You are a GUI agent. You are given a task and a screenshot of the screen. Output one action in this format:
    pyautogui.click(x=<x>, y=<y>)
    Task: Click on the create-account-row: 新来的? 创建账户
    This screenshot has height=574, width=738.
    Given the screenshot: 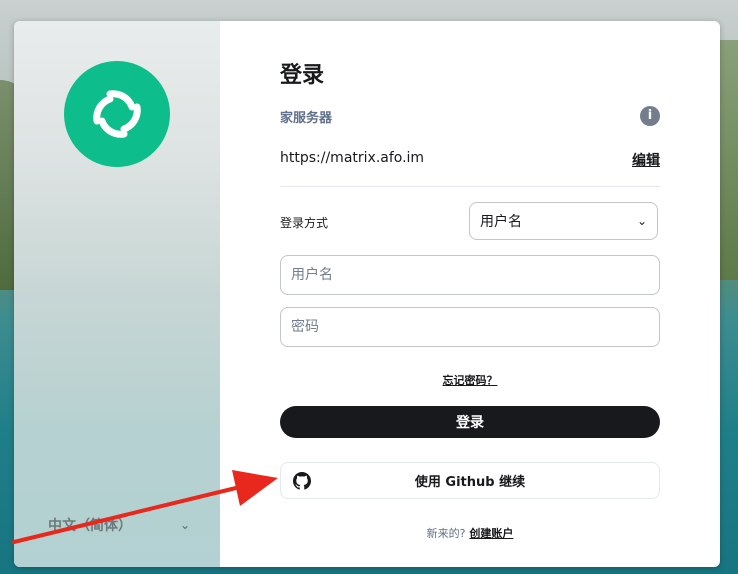 What is the action you would take?
    pyautogui.click(x=470, y=533)
    